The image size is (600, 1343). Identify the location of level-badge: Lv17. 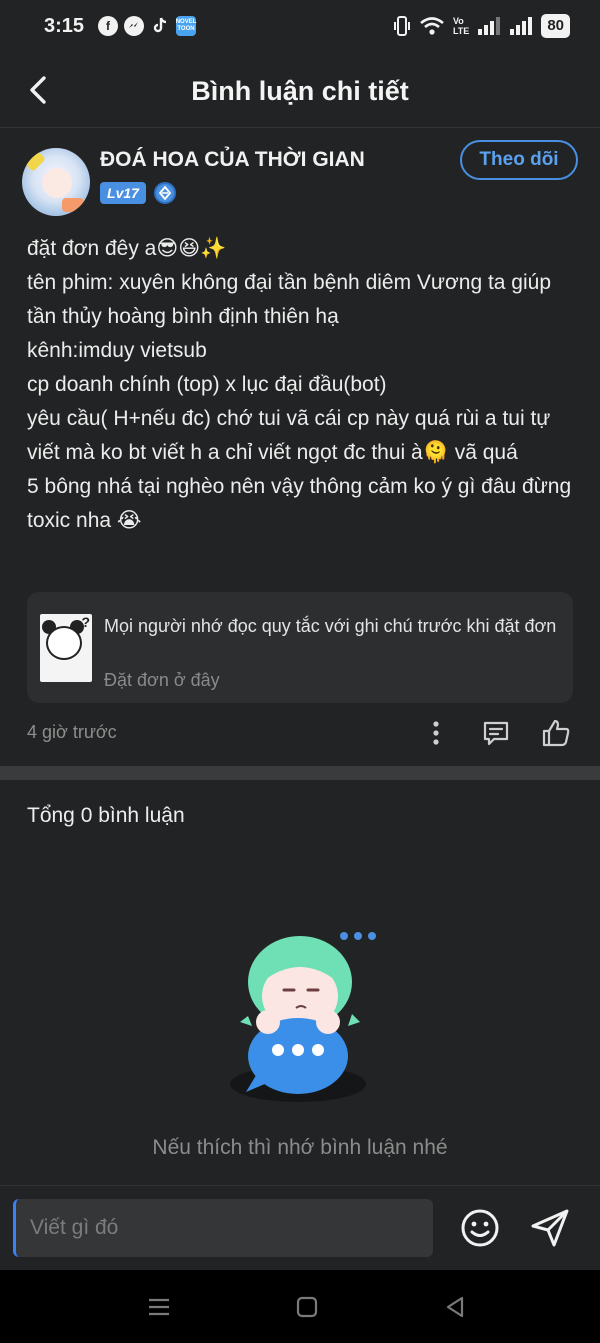
(123, 193).